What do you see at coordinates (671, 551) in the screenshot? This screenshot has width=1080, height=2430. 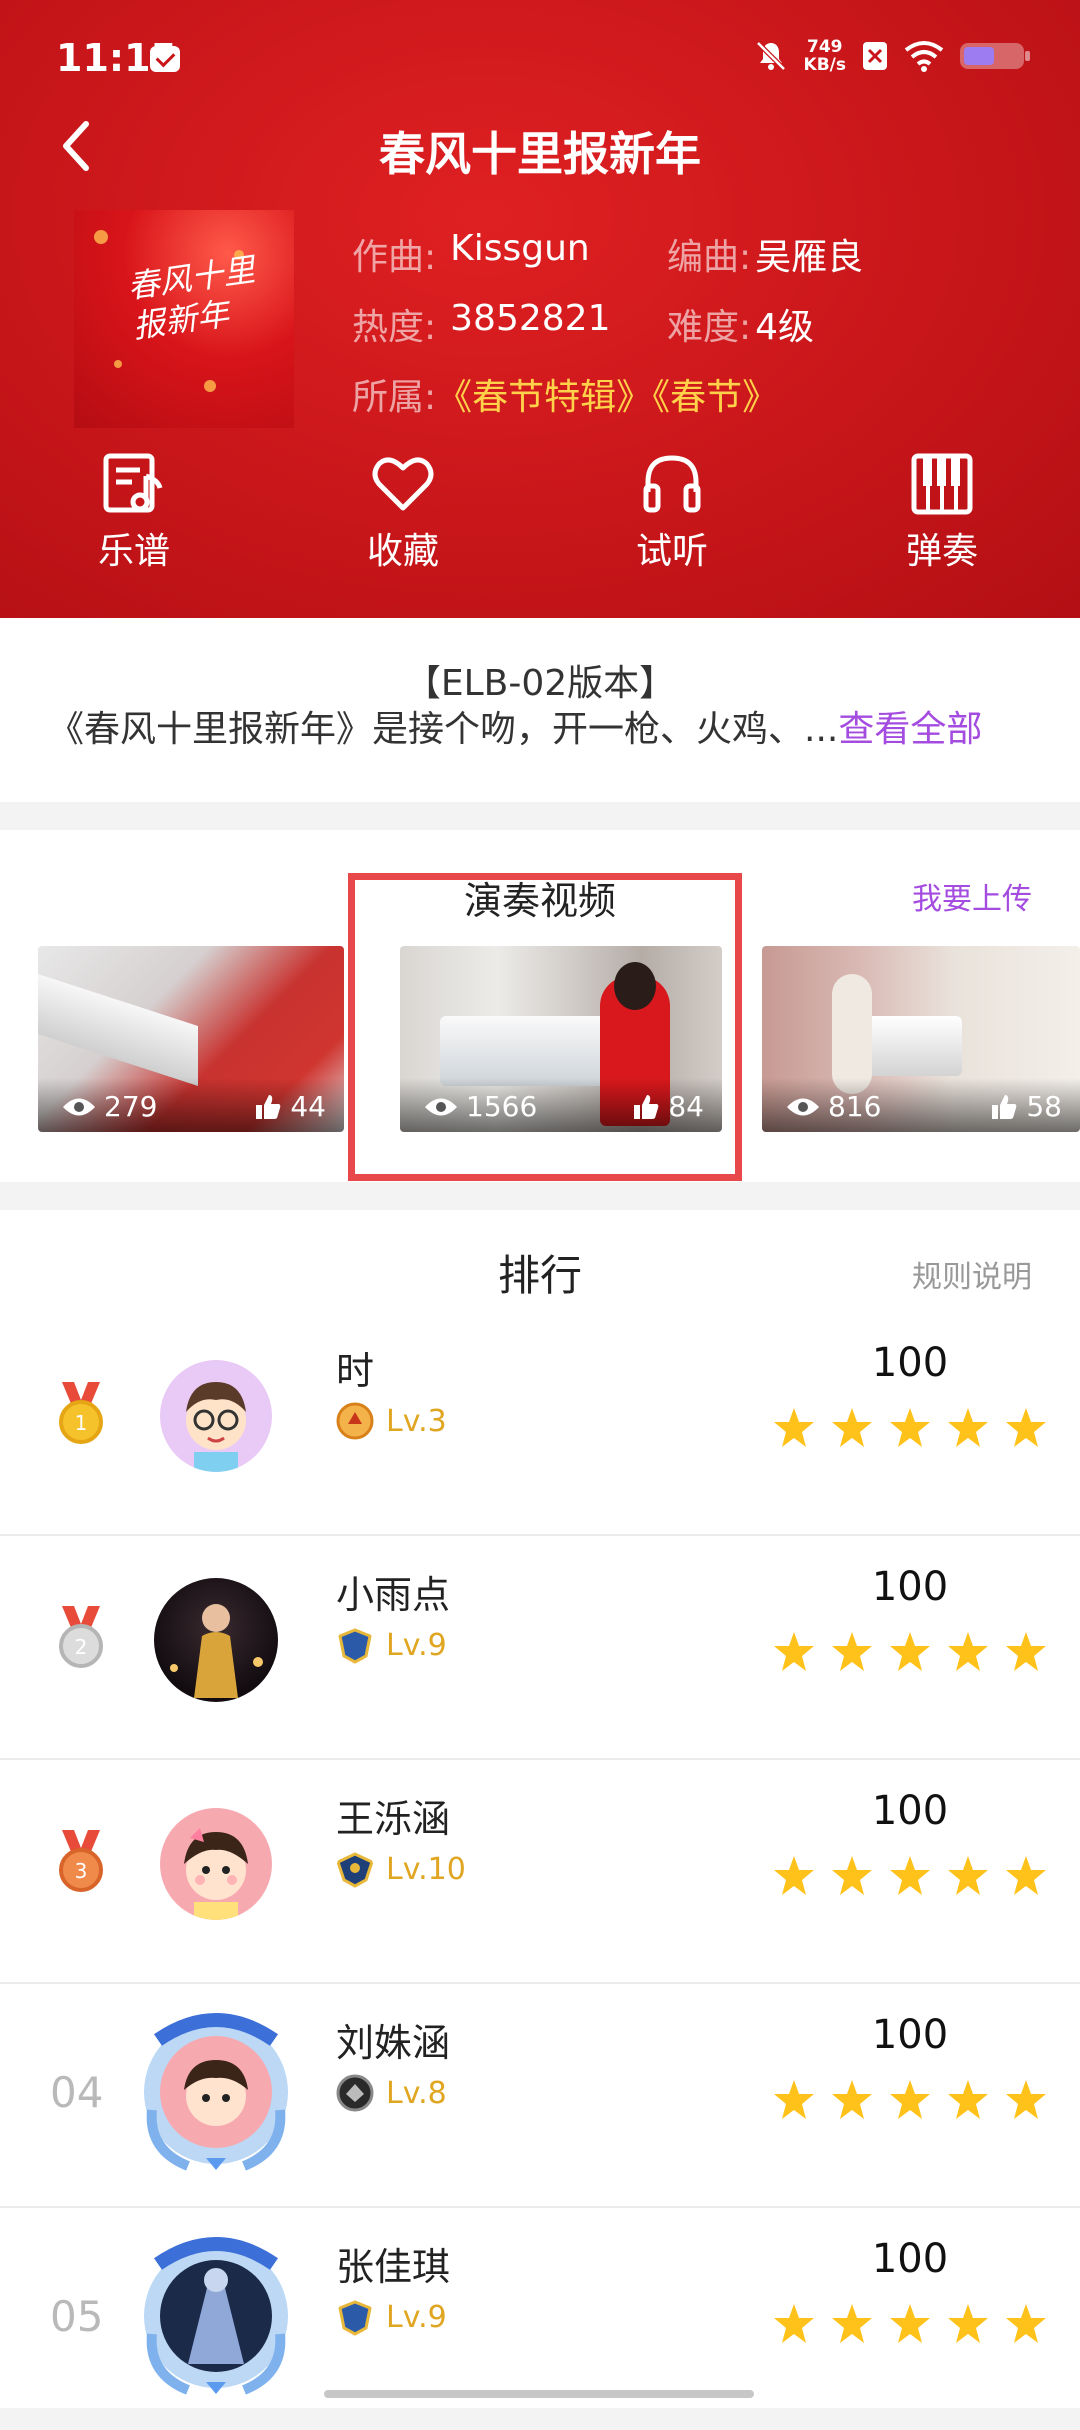 I see `action-label: 试听` at bounding box center [671, 551].